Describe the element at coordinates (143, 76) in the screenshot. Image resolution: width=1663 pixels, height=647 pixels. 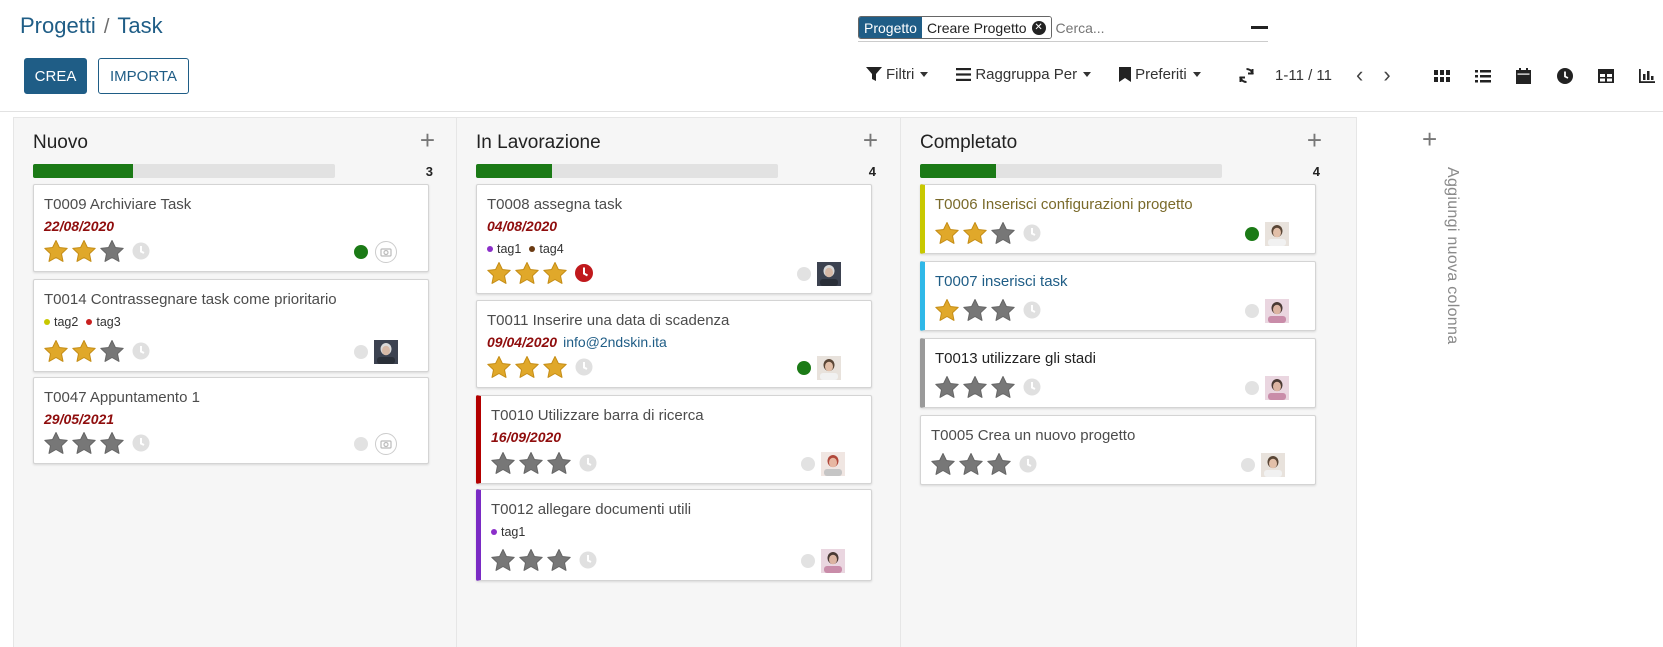
I see `import-button: IMPORTA` at that location.